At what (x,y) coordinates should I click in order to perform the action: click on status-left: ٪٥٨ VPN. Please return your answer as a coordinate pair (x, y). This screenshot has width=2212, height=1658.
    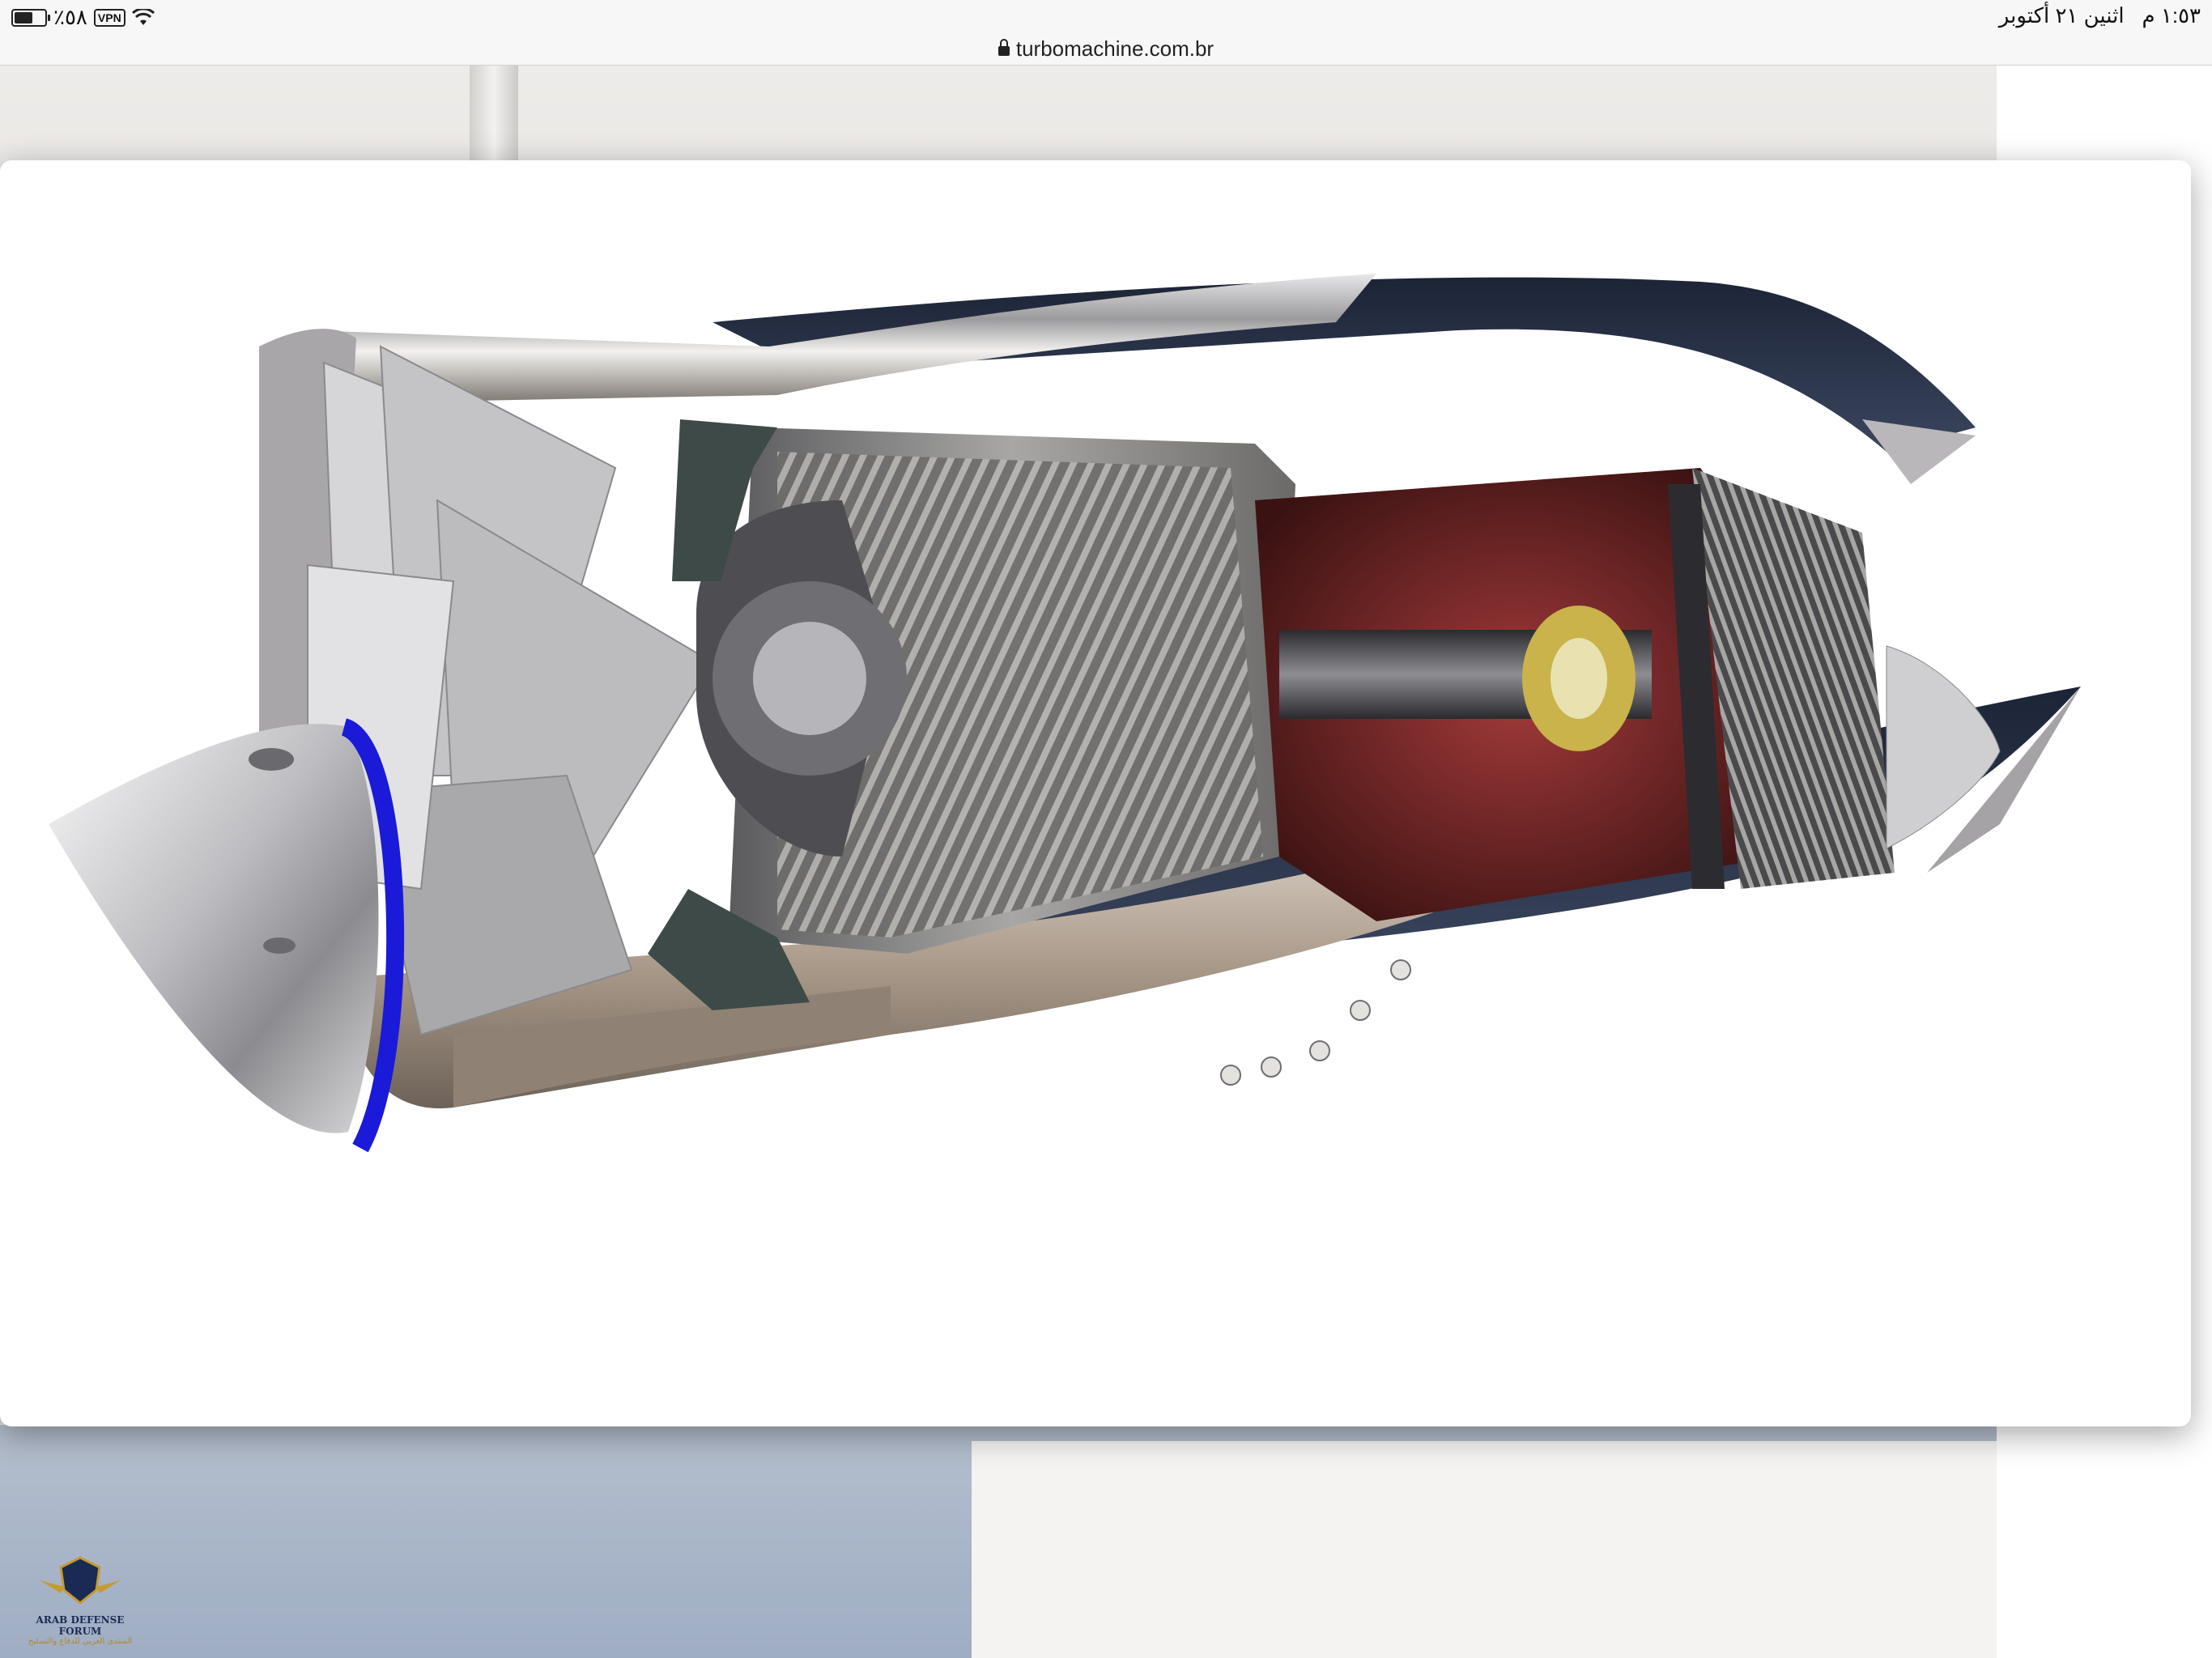
    Looking at the image, I should click on (83, 17).